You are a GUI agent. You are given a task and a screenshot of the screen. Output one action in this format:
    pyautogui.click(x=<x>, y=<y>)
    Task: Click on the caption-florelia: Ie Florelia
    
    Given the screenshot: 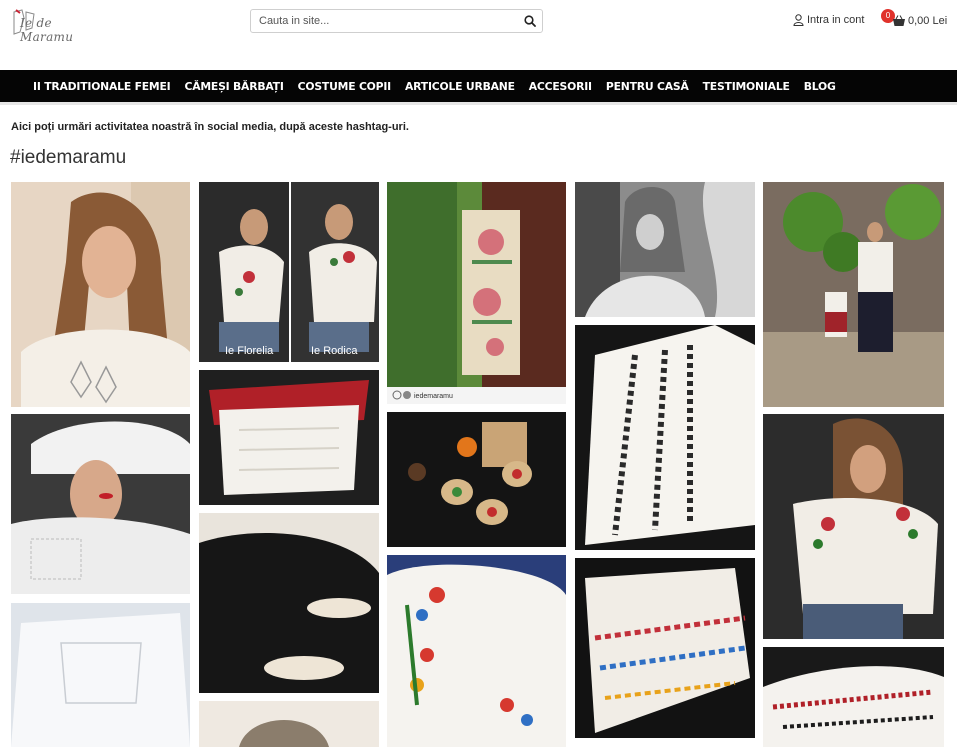 What is the action you would take?
    pyautogui.click(x=249, y=351)
    